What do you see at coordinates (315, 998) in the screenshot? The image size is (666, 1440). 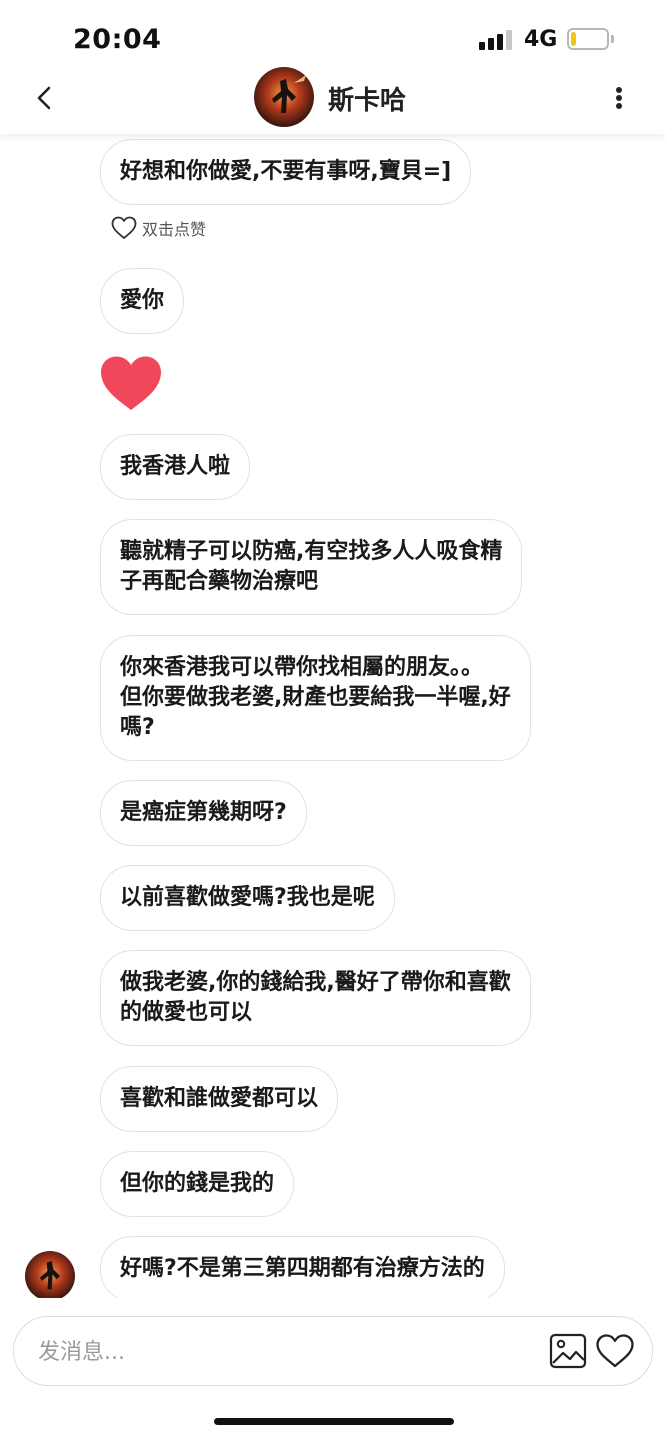 I see `message-bubble: 做我老婆,你的錢給我,醫好了帶你和喜歡 的做愛也可以` at bounding box center [315, 998].